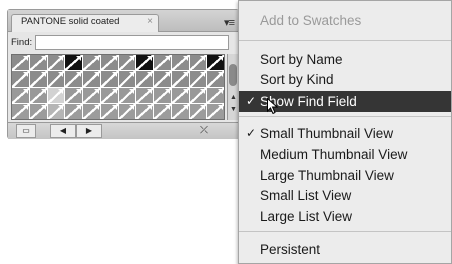 This screenshot has height=264, width=452. I want to click on menu-item-medium-thumbnail-view: Medium Thumbnail View, so click(345, 154).